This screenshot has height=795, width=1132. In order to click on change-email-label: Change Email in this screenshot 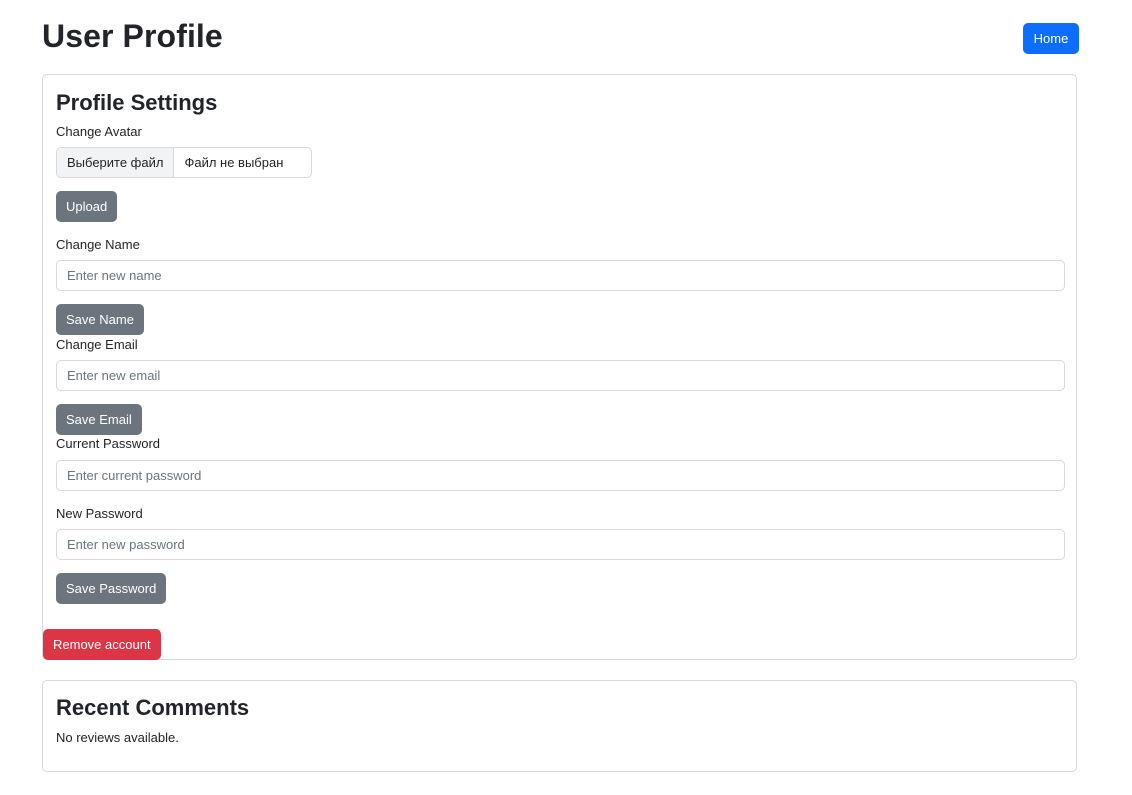, I will do `click(97, 344)`.